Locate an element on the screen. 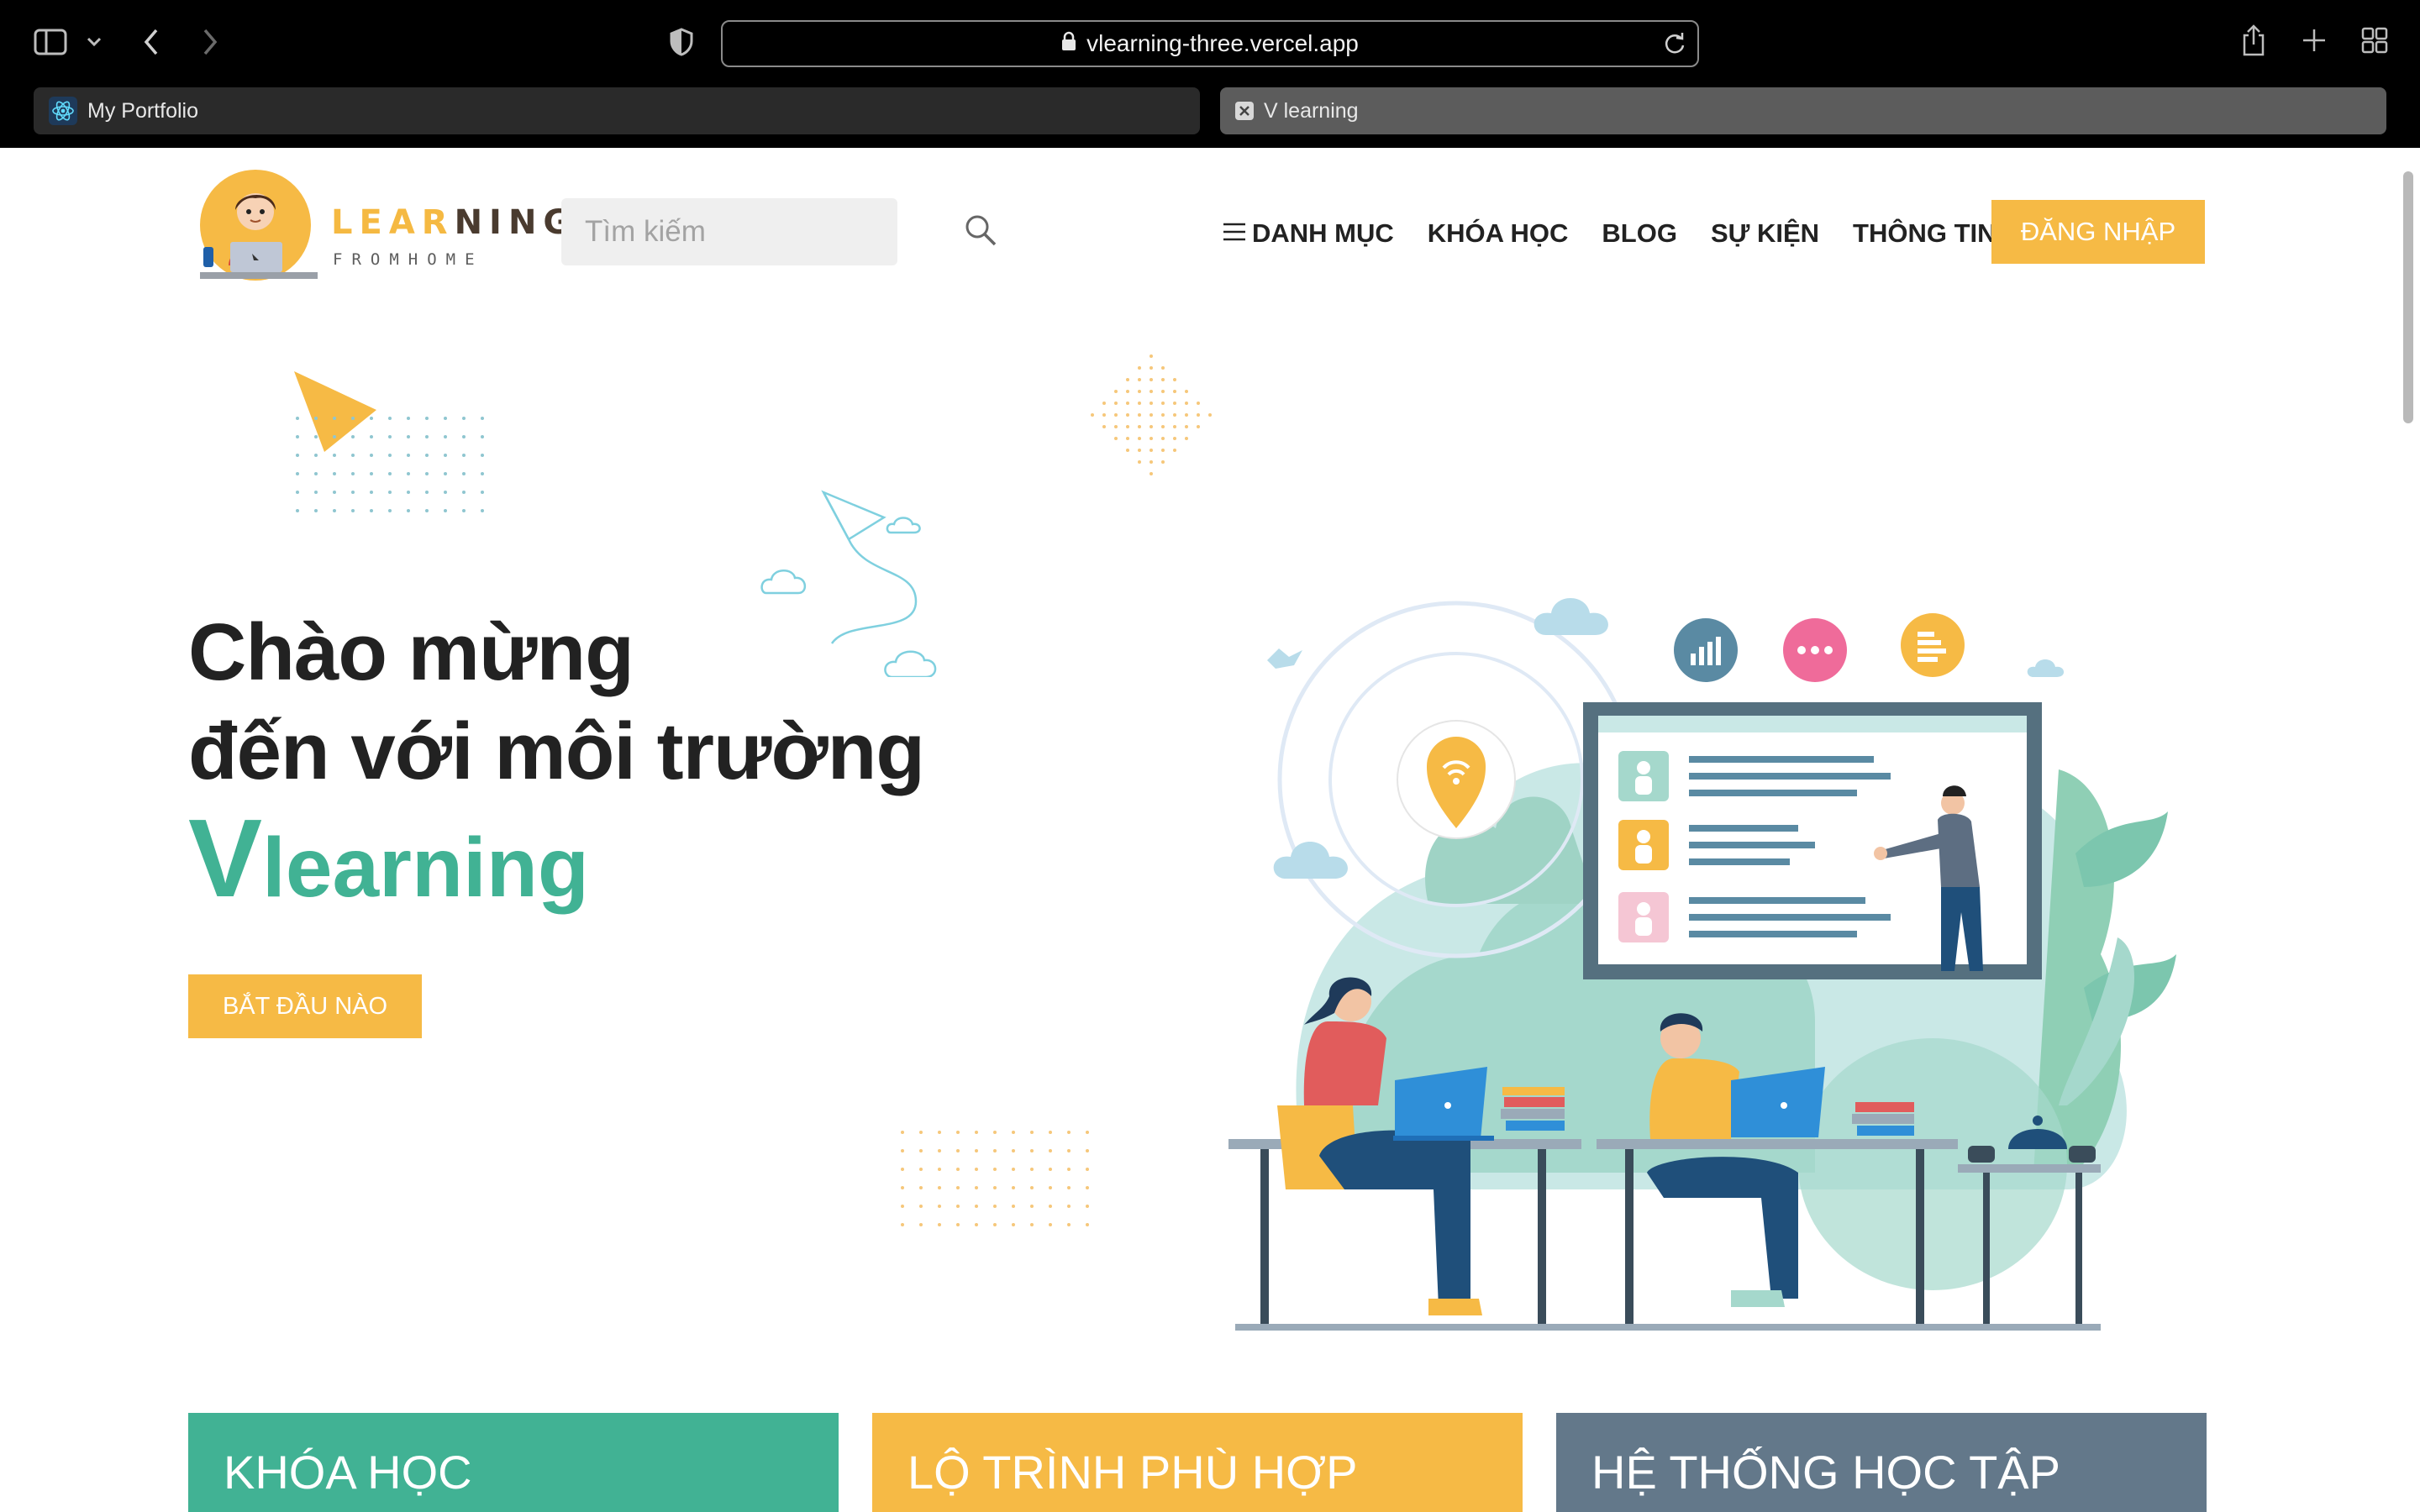 The height and width of the screenshot is (1512, 2420). paper-plane-clouds-decoration is located at coordinates (848, 583).